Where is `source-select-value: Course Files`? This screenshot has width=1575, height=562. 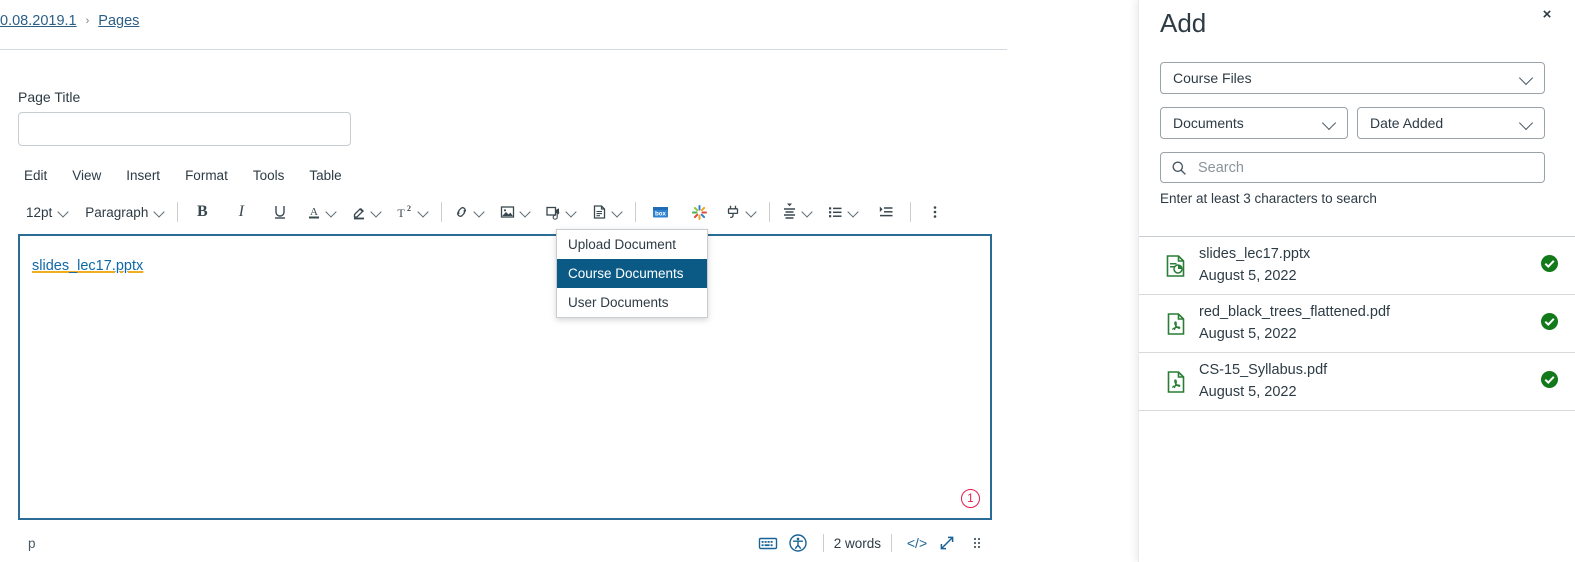 source-select-value: Course Files is located at coordinates (1212, 78).